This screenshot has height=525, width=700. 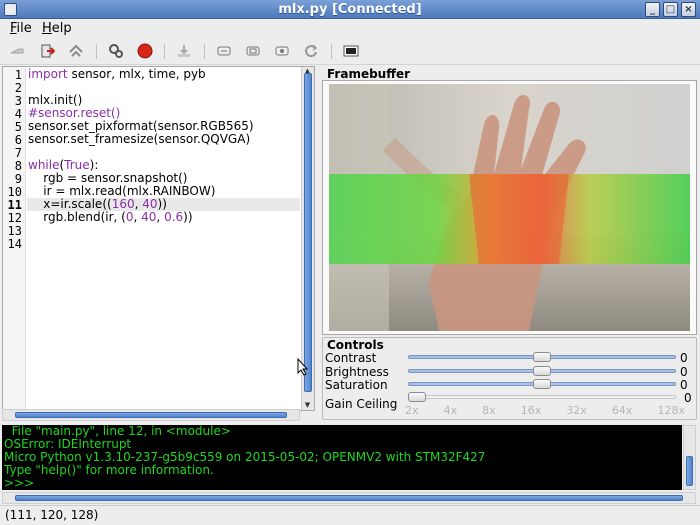 I want to click on menu-help-label: elp, so click(x=61, y=28).